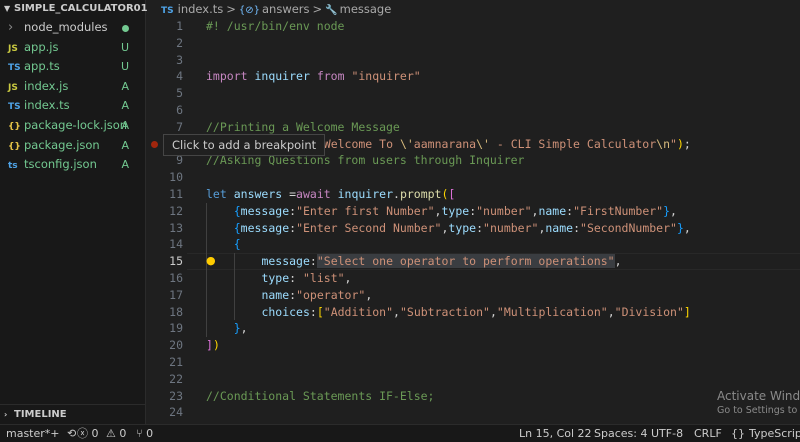 Image resolution: width=800 pixels, height=442 pixels. Describe the element at coordinates (66, 27) in the screenshot. I see `file-name: node_modules` at that location.